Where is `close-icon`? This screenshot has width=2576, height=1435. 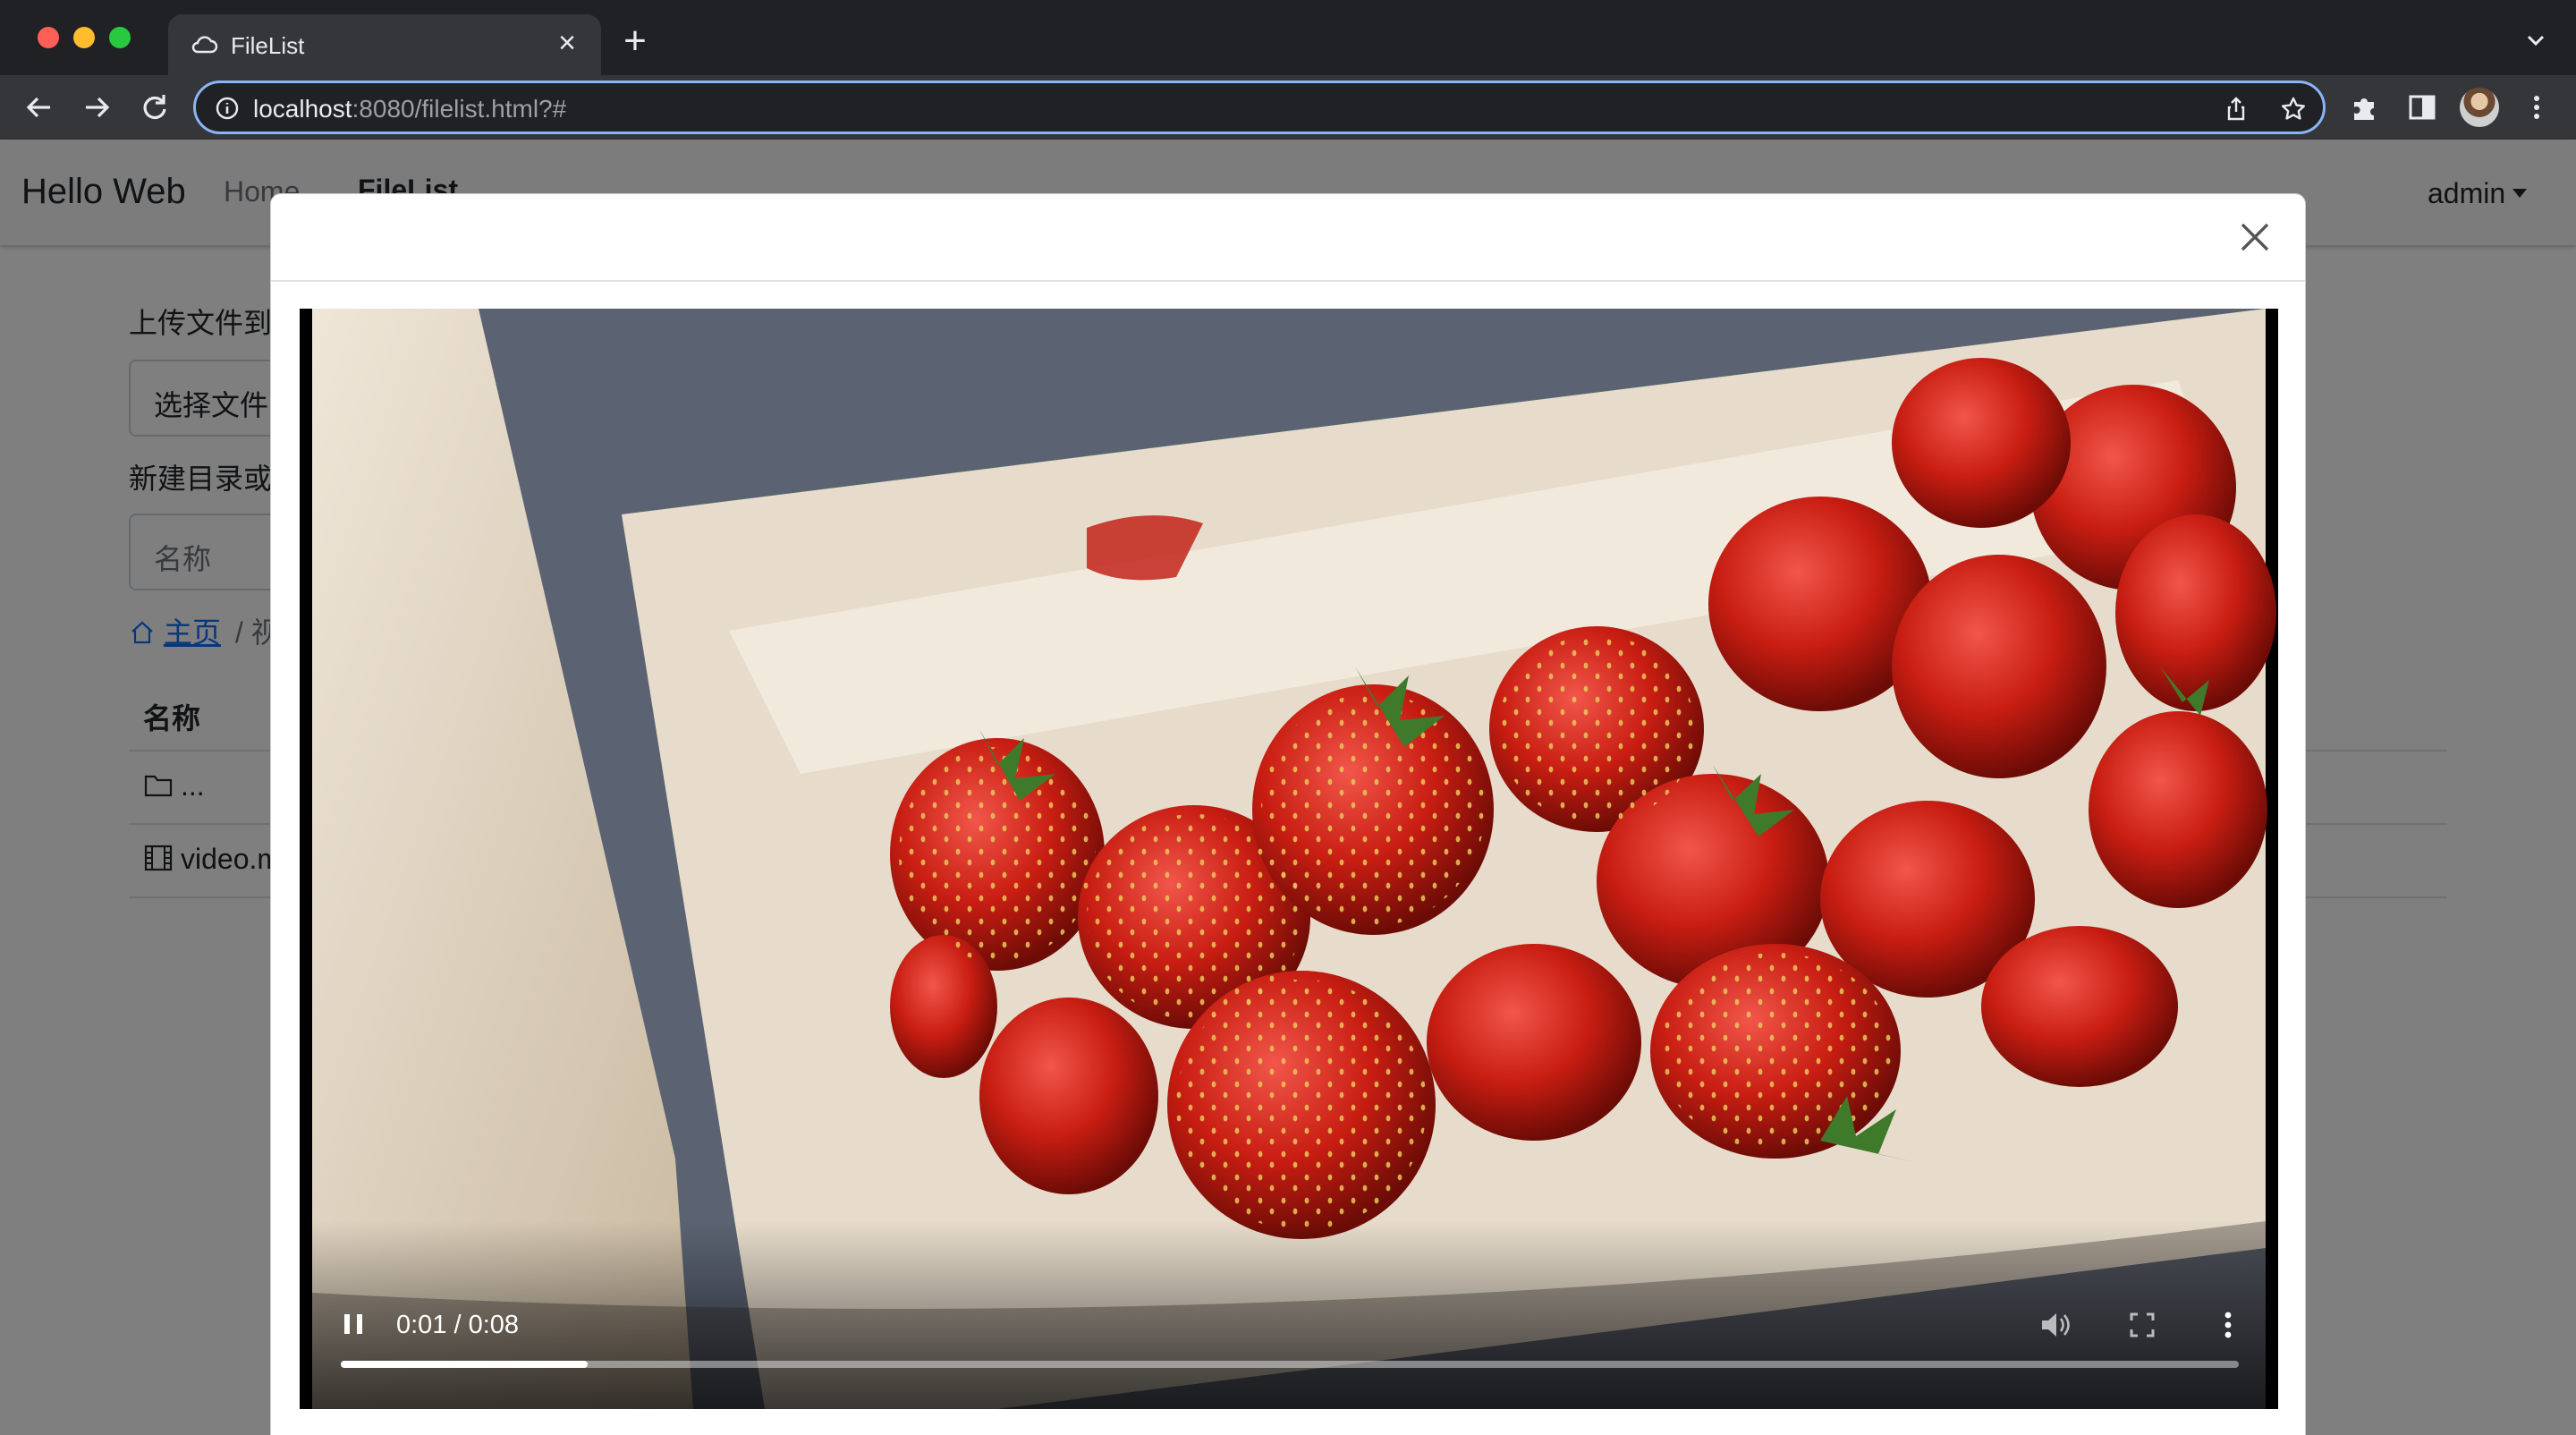
close-icon is located at coordinates (2255, 237).